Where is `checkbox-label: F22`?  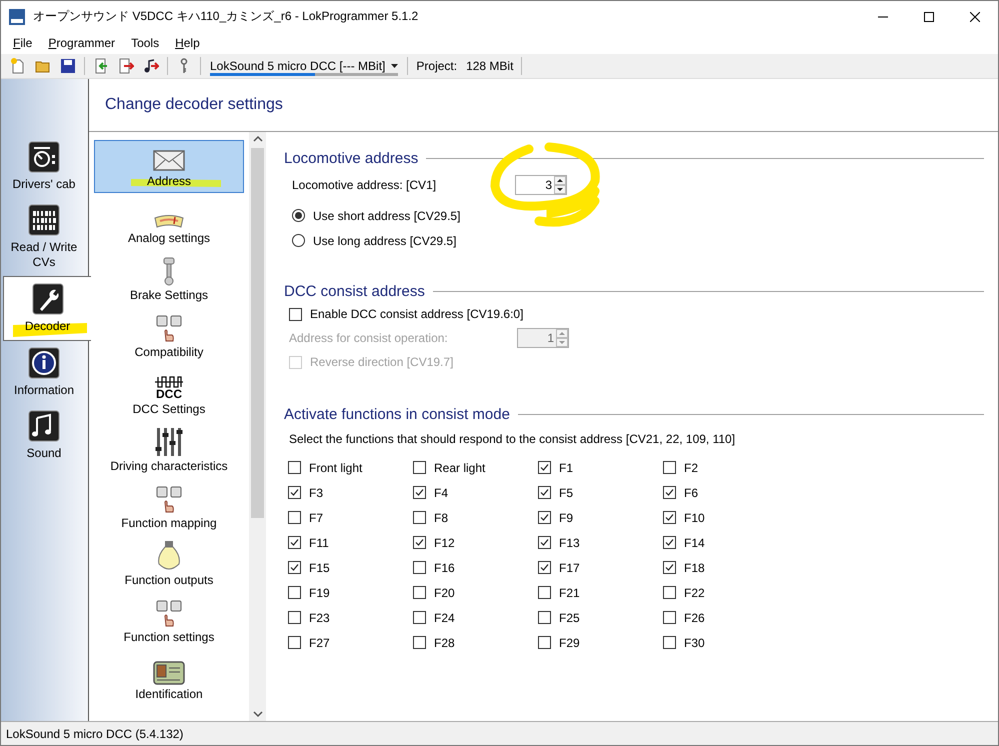 checkbox-label: F22 is located at coordinates (694, 593).